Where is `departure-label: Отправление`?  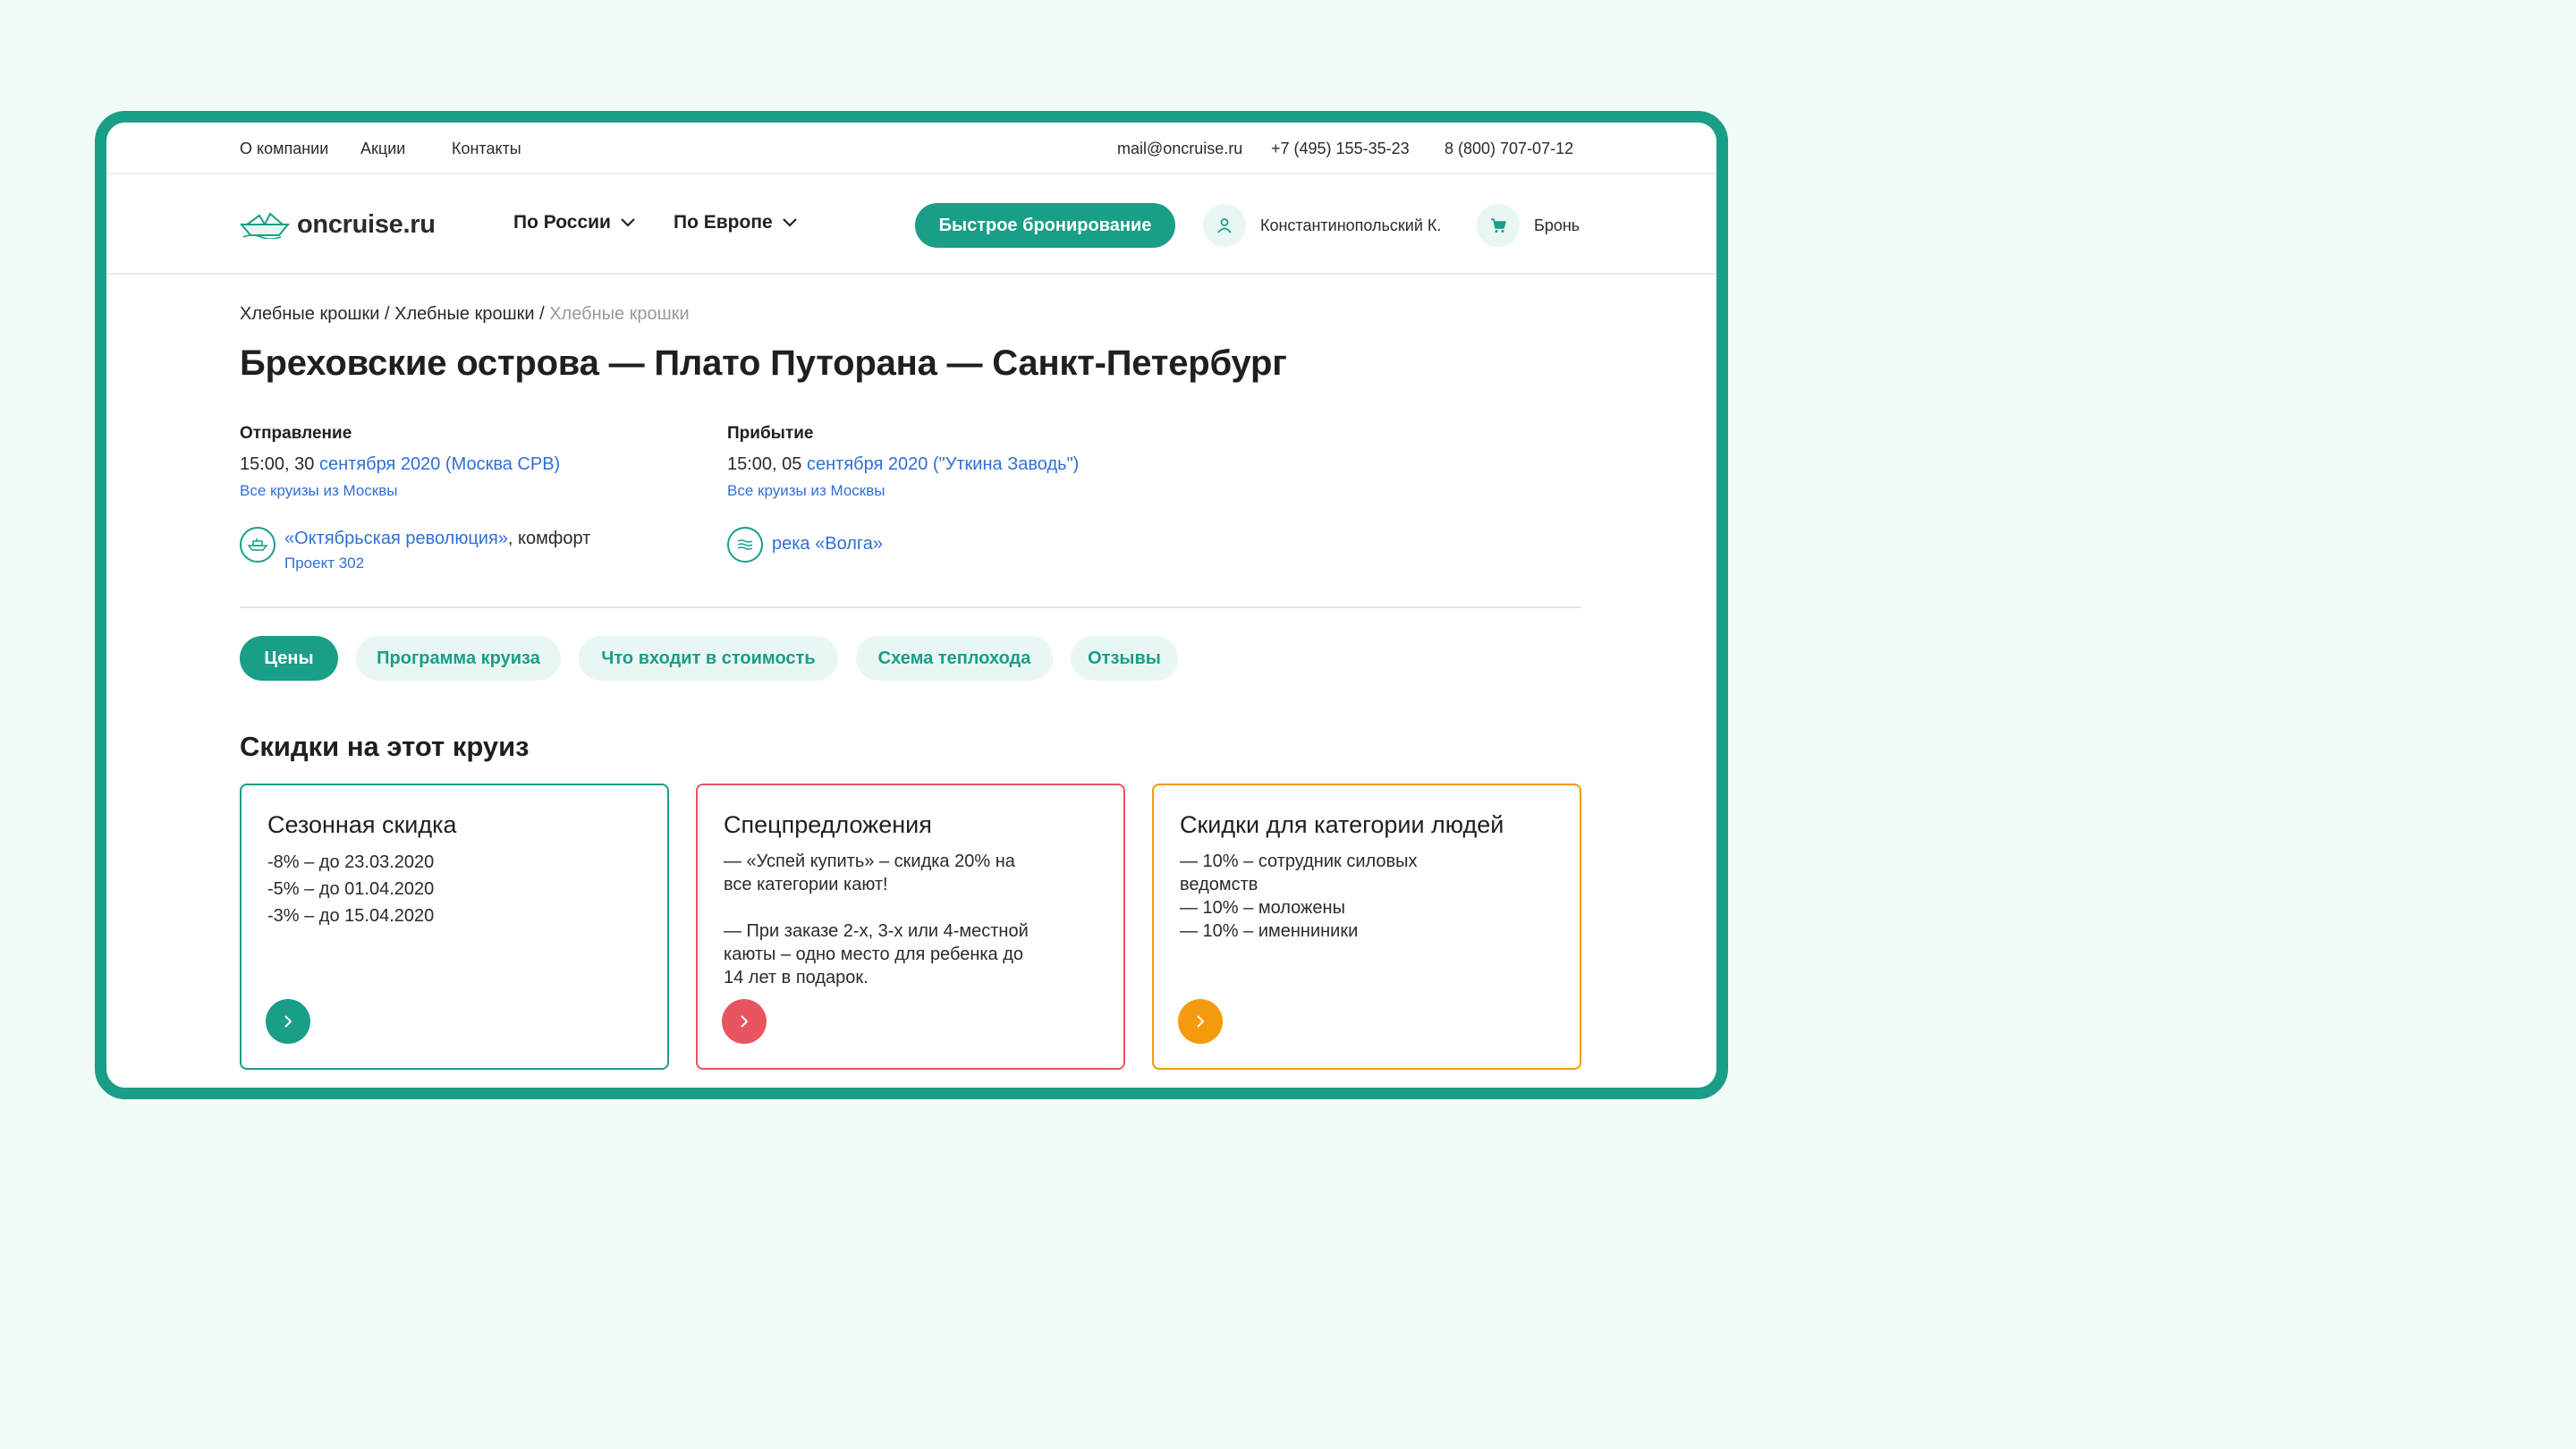 departure-label: Отправление is located at coordinates (296, 433).